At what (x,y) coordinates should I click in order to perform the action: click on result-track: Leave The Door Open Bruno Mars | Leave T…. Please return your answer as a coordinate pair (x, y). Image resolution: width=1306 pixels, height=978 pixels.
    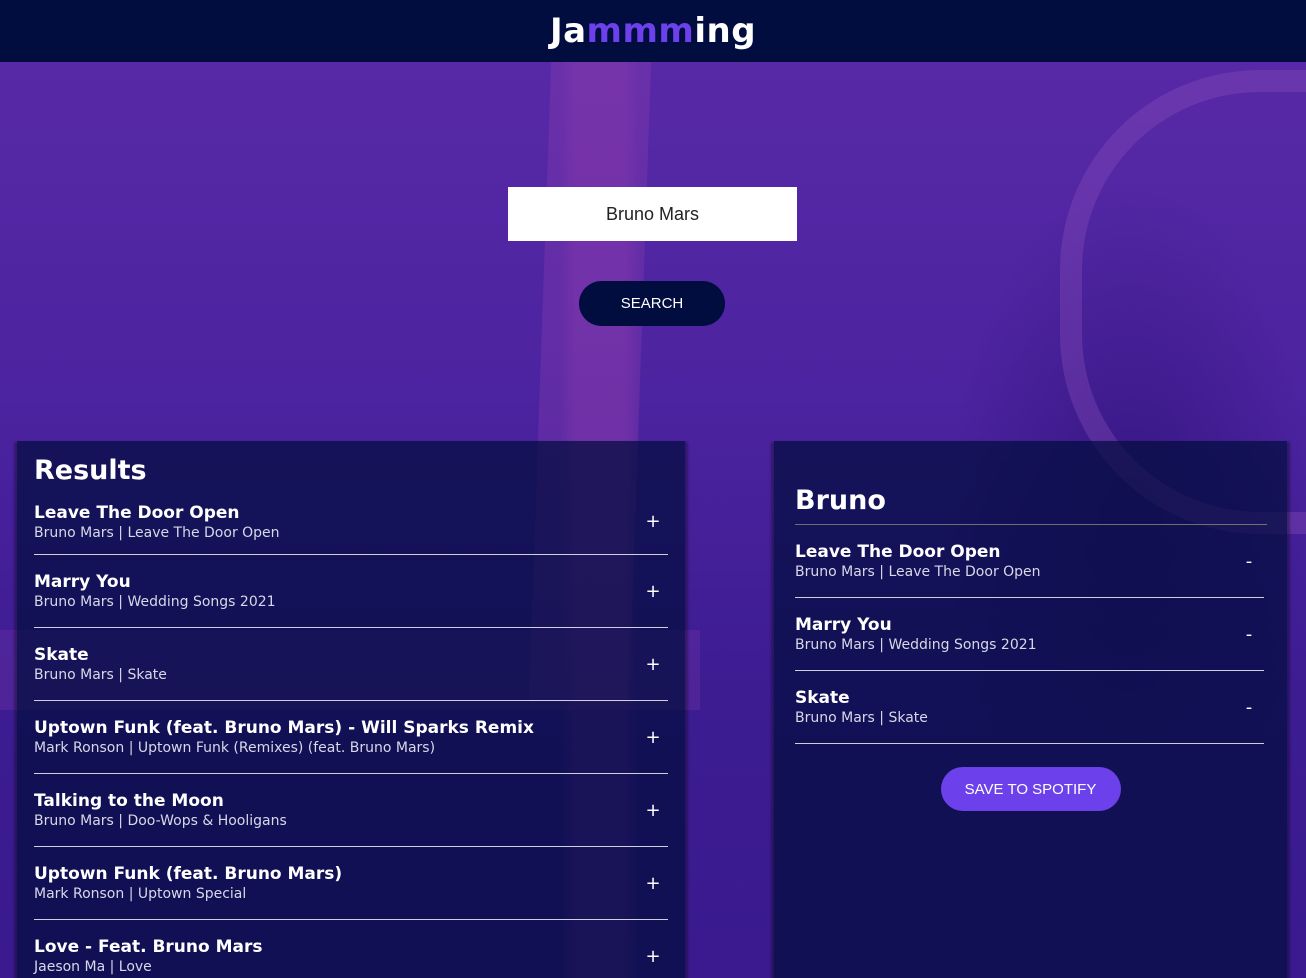
    Looking at the image, I should click on (351, 522).